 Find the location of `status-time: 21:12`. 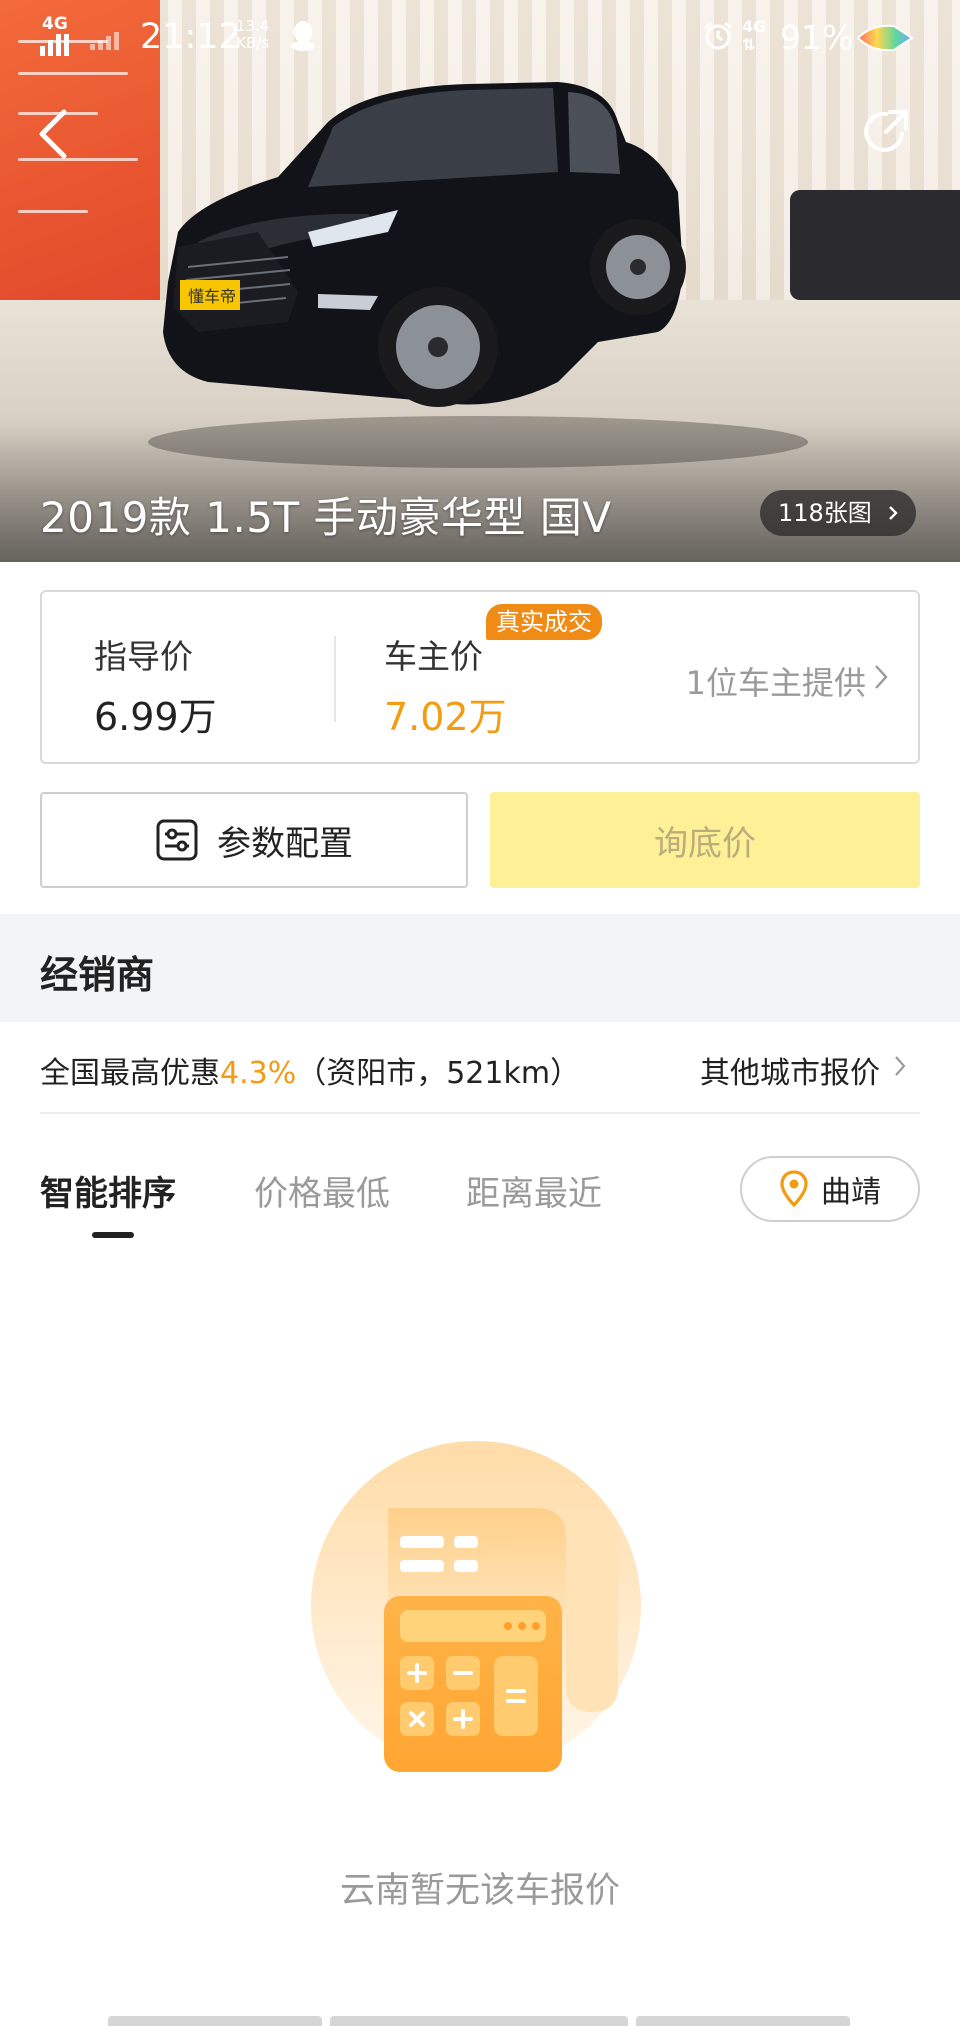

status-time: 21:12 is located at coordinates (190, 37).